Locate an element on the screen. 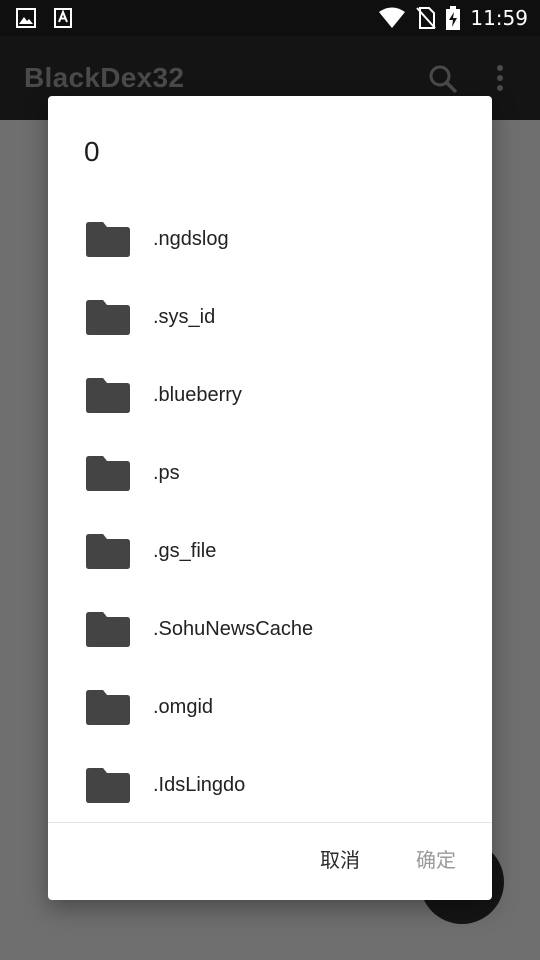 The width and height of the screenshot is (540, 960). folder-name: .blueberry is located at coordinates (197, 395).